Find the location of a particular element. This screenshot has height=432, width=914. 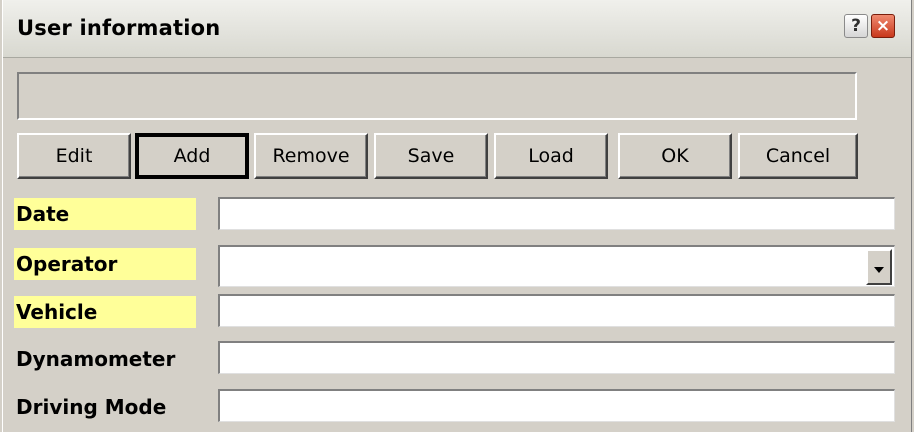

driving-mode-field is located at coordinates (556, 405).